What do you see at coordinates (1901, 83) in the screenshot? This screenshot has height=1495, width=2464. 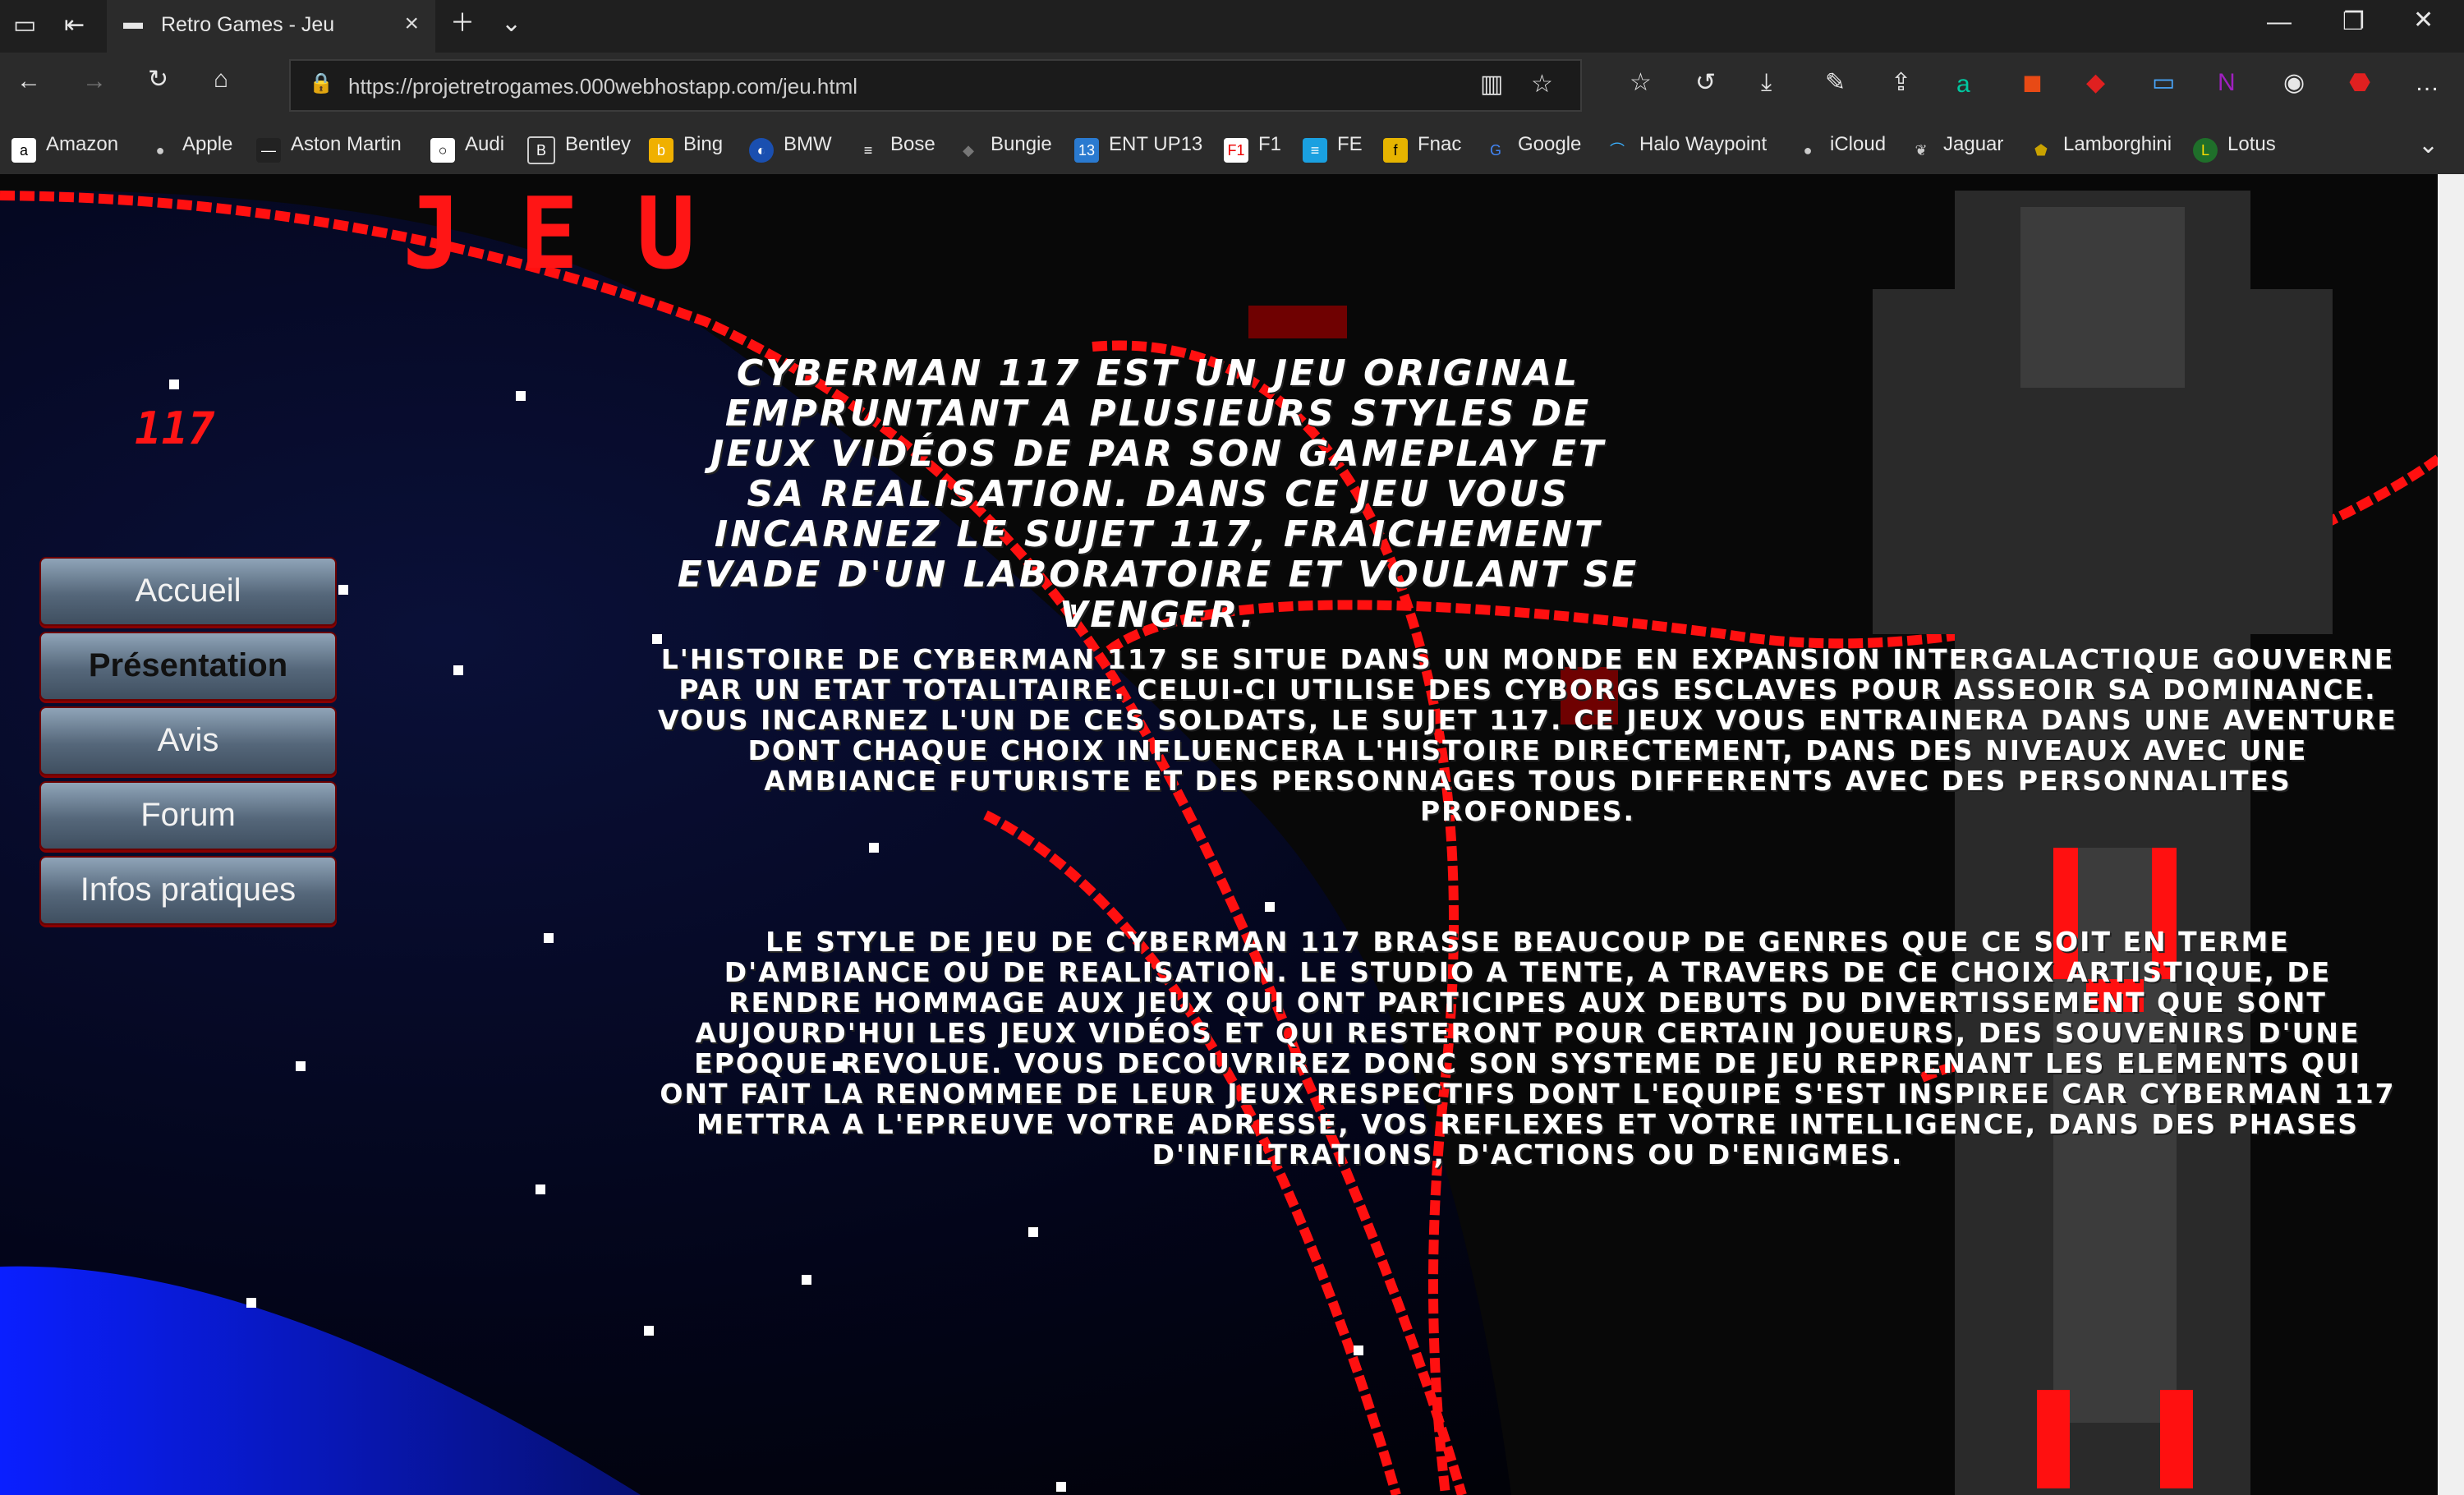 I see `share-icon: ⇪` at bounding box center [1901, 83].